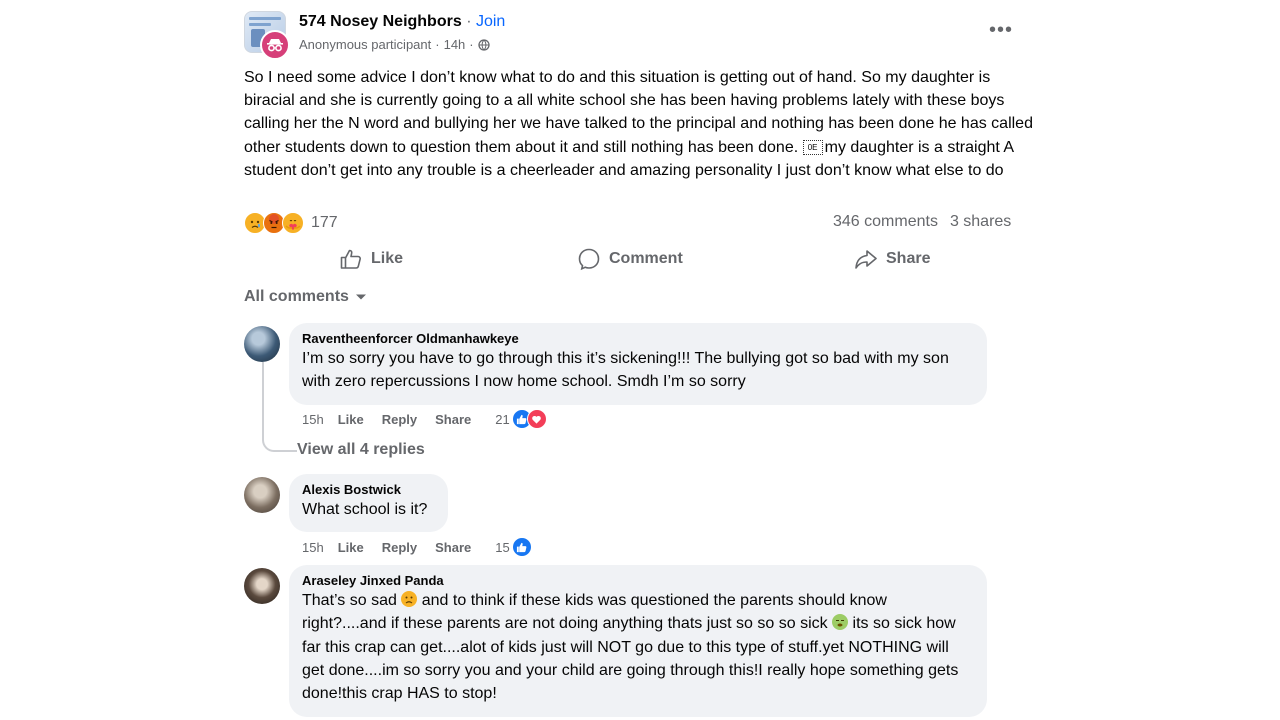 This screenshot has height=720, width=1280. Describe the element at coordinates (536, 419) in the screenshot. I see `love-reaction-icon` at that location.